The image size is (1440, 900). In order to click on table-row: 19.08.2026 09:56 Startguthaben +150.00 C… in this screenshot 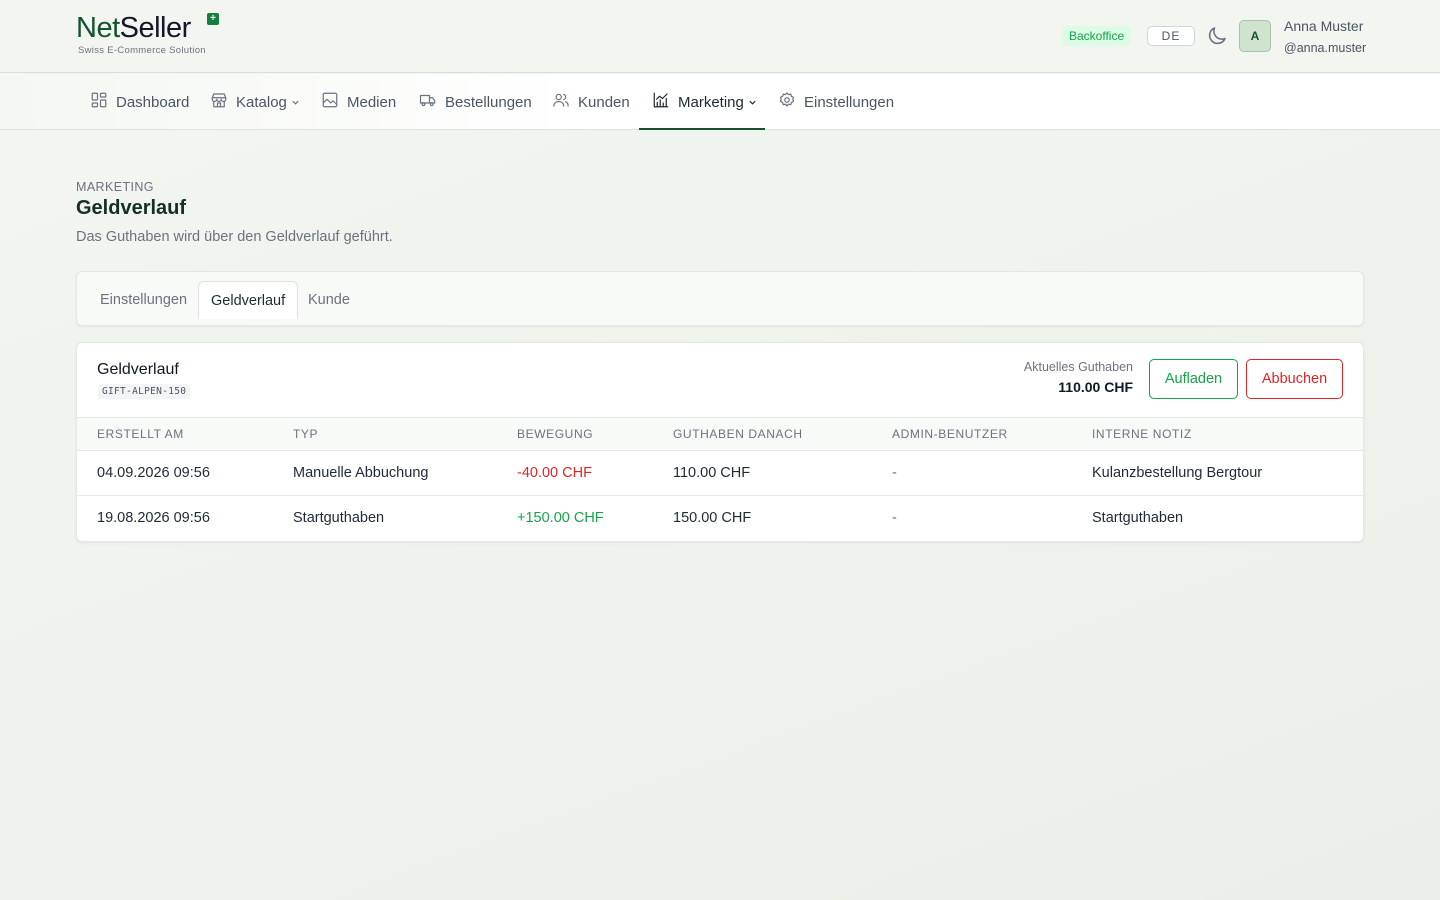, I will do `click(720, 518)`.